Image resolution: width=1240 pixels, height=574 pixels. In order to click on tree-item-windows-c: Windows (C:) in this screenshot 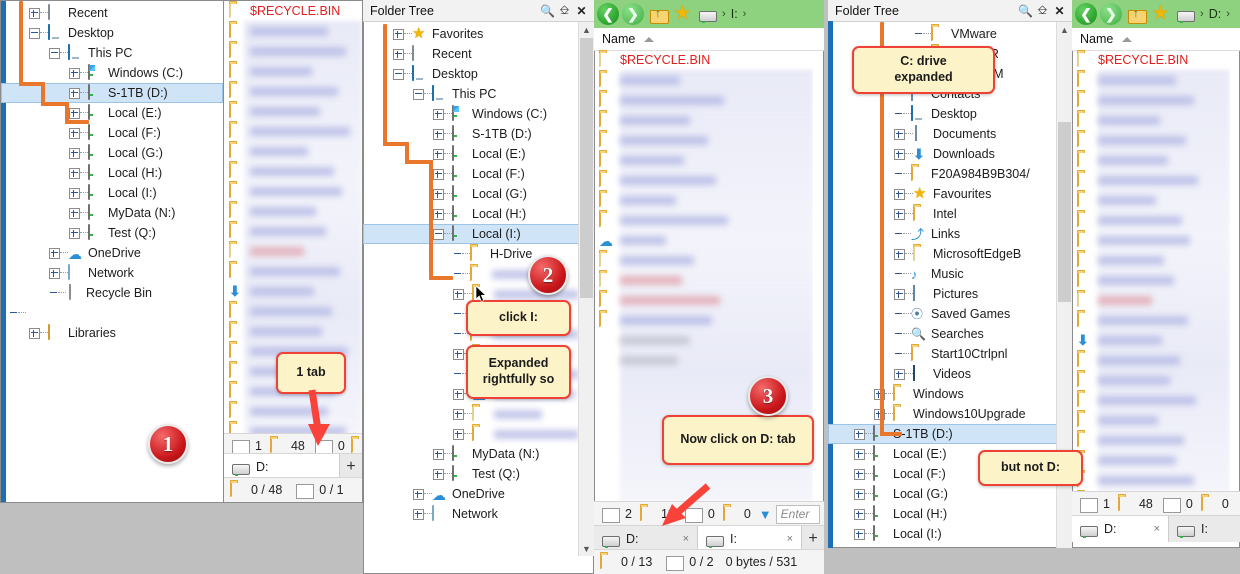, I will do `click(471, 114)`.